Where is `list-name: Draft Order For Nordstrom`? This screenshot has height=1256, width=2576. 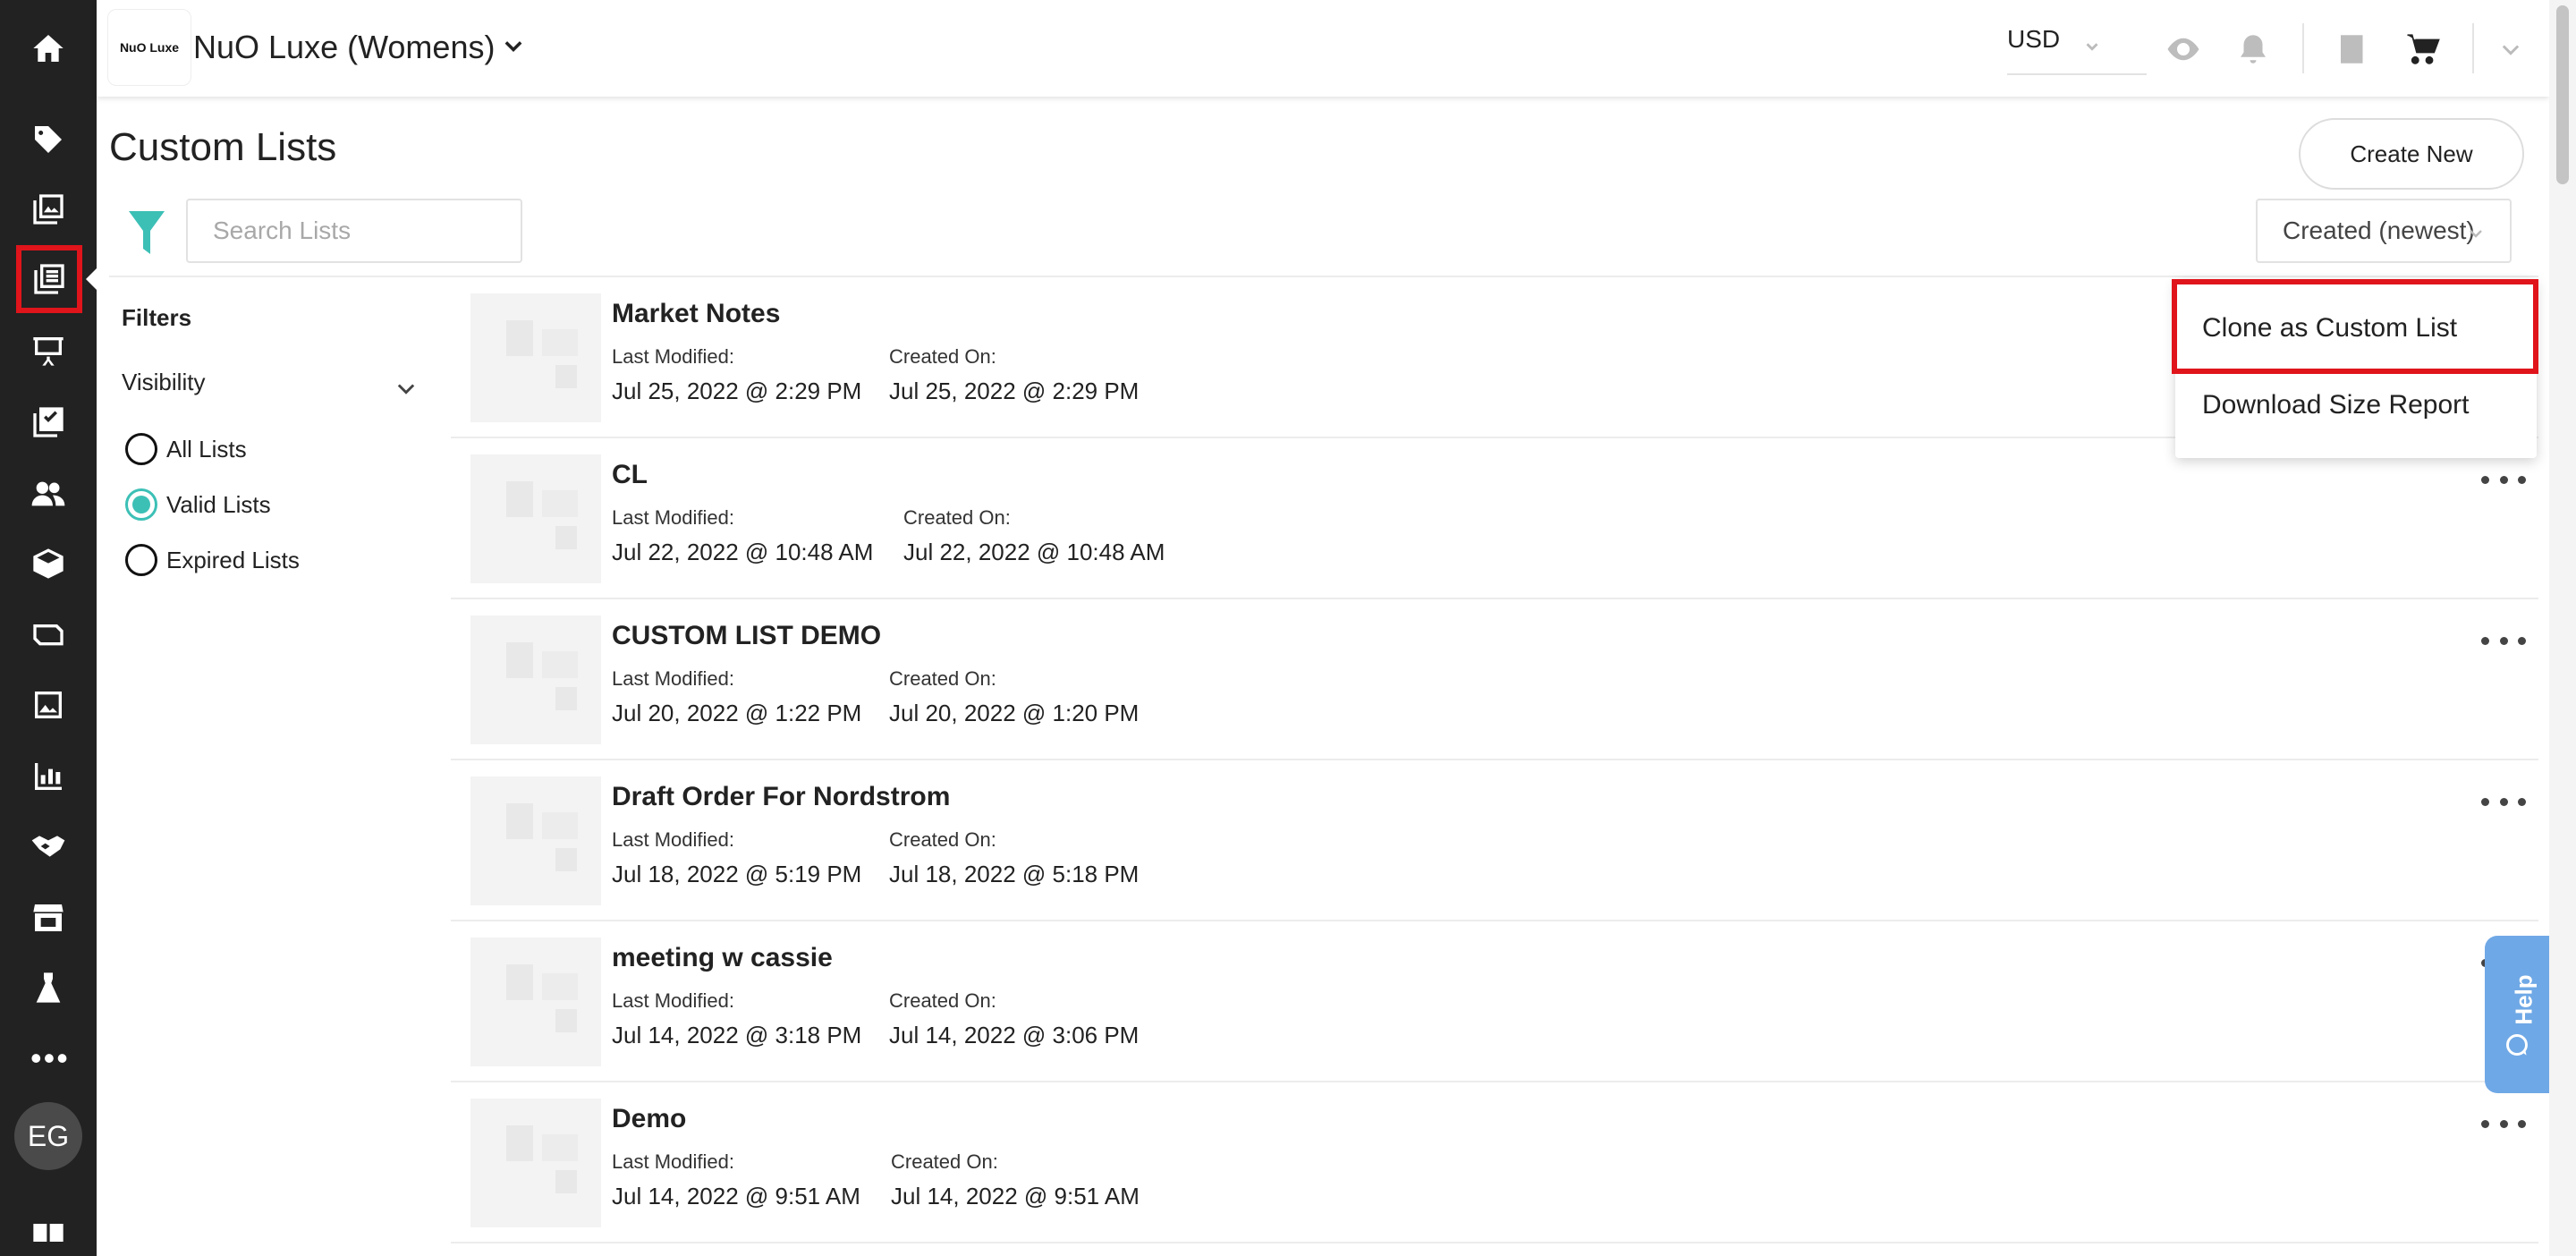 list-name: Draft Order For Nordstrom is located at coordinates (781, 797).